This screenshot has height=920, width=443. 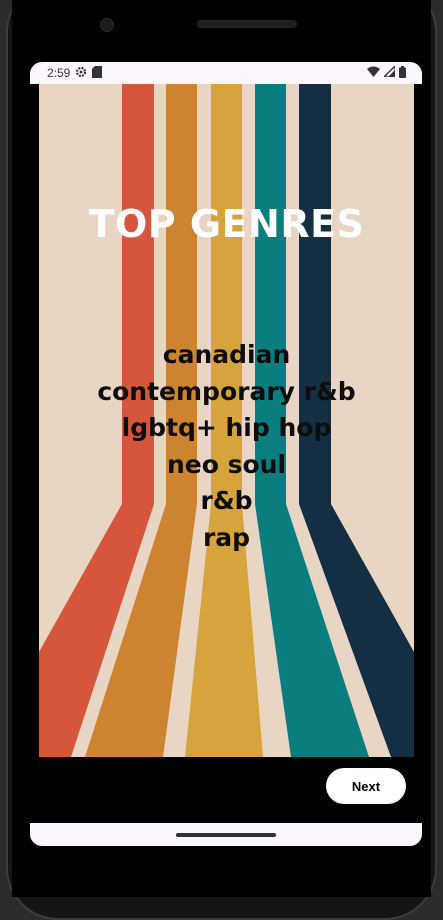 What do you see at coordinates (81, 73) in the screenshot?
I see `settings-gear-icon` at bounding box center [81, 73].